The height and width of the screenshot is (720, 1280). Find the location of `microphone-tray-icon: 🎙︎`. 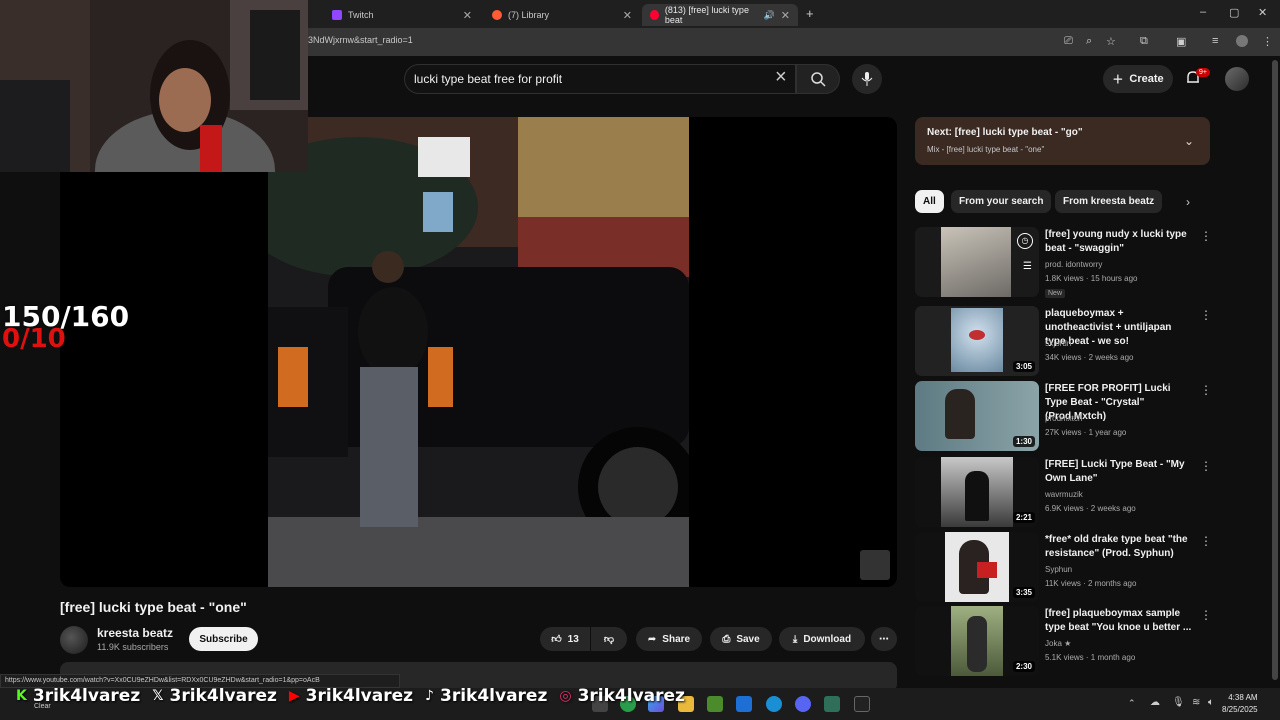

microphone-tray-icon: 🎙︎ is located at coordinates (1178, 702).